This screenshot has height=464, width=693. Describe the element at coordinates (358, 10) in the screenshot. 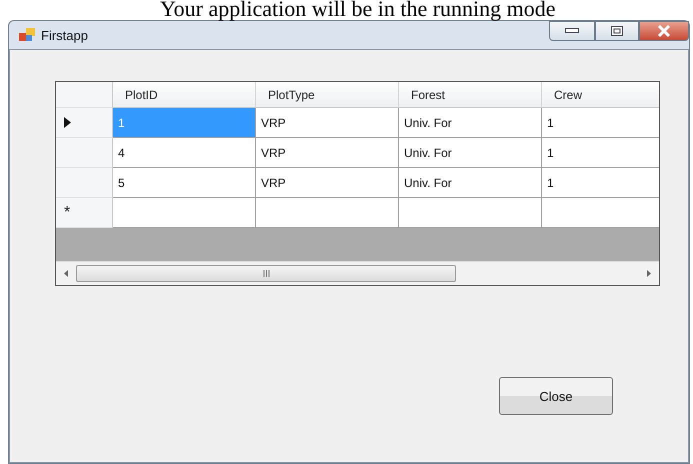

I see `document-text: Your application will be in the running mode` at that location.